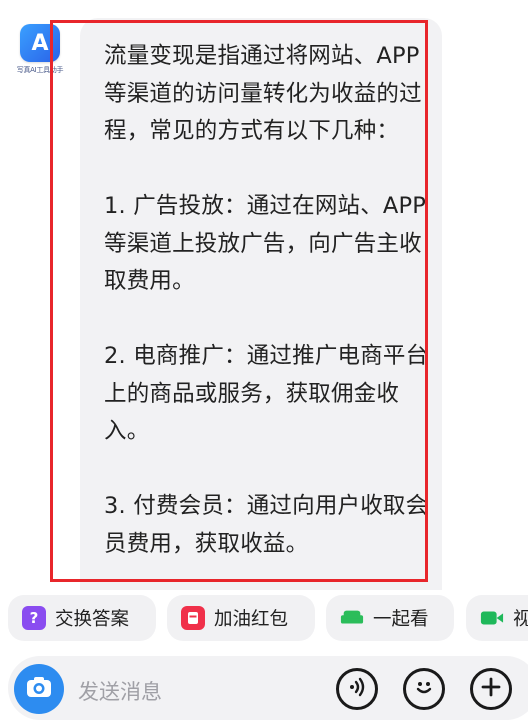 The width and height of the screenshot is (528, 720). What do you see at coordinates (264, 686) in the screenshot?
I see `input-bar: 发送消息` at bounding box center [264, 686].